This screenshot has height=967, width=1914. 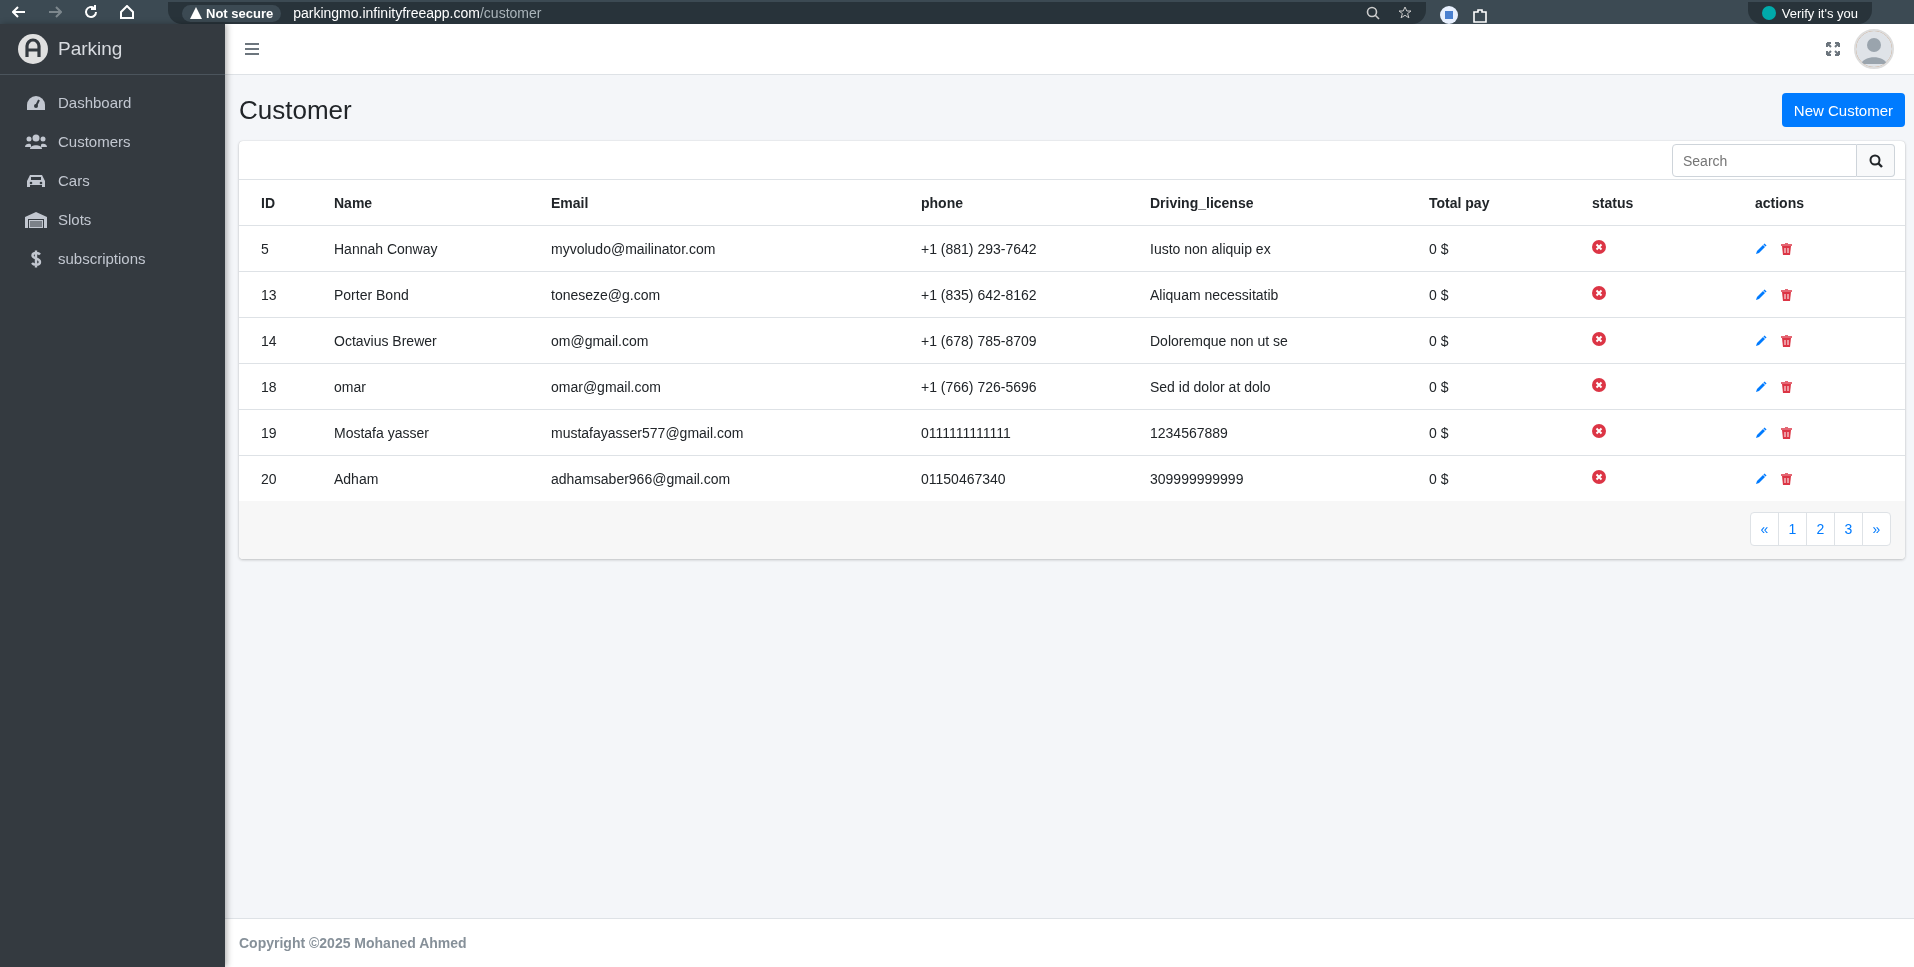 What do you see at coordinates (641, 478) in the screenshot?
I see `table-cell-text: adhamsaber966@gmail.com` at bounding box center [641, 478].